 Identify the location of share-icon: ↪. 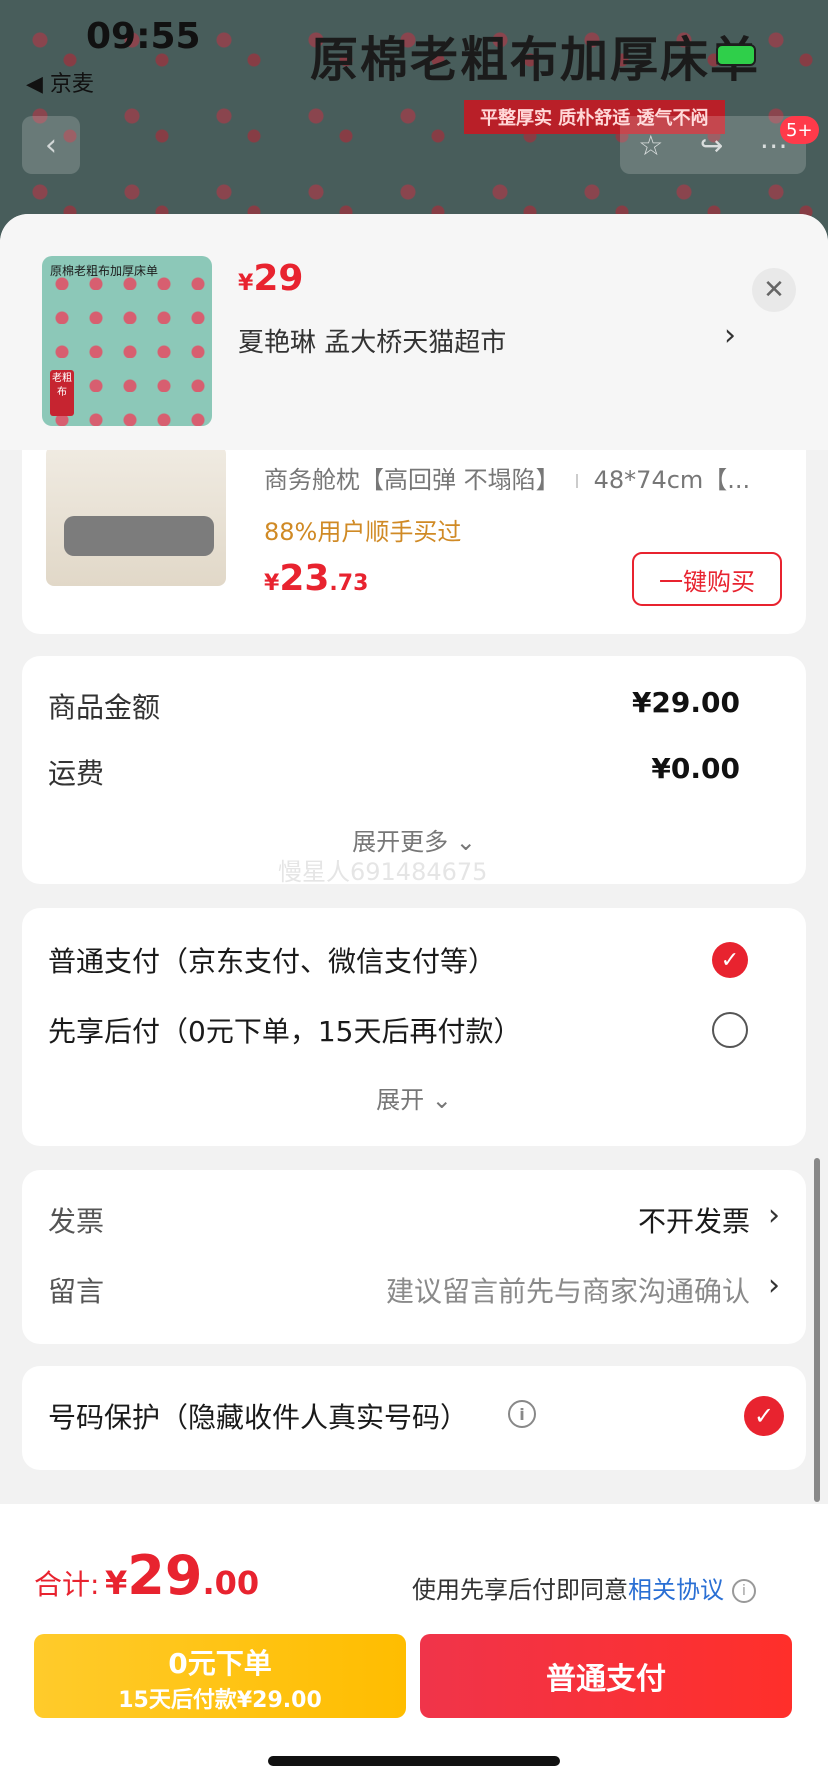
(711, 145).